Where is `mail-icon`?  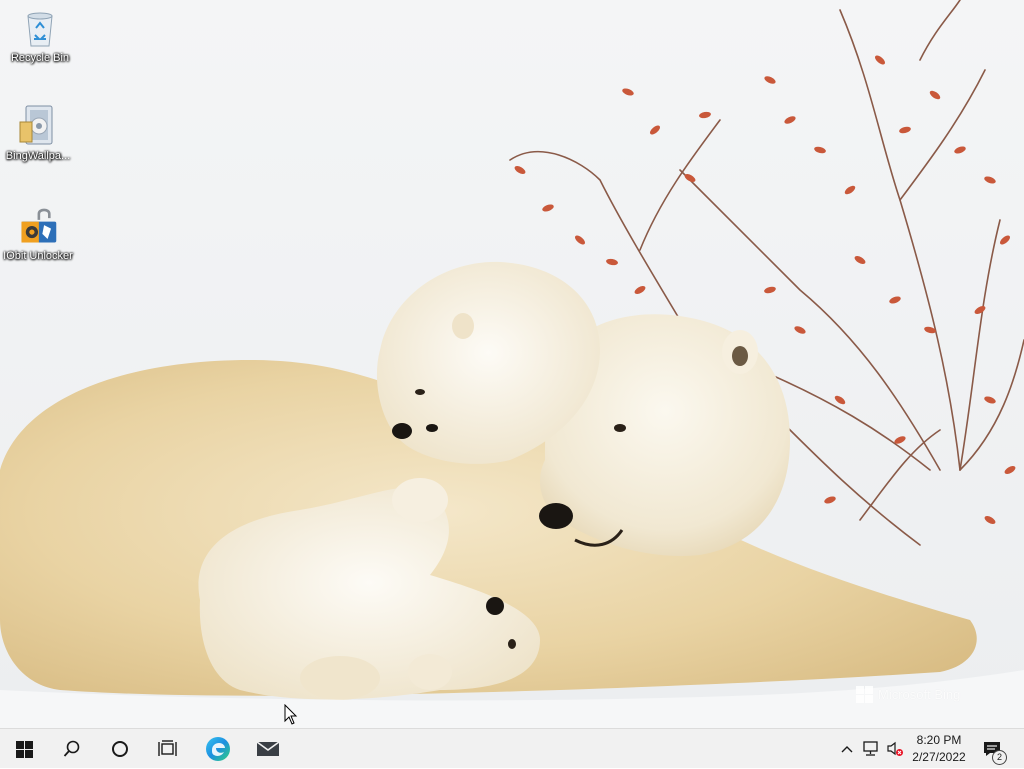 mail-icon is located at coordinates (268, 748).